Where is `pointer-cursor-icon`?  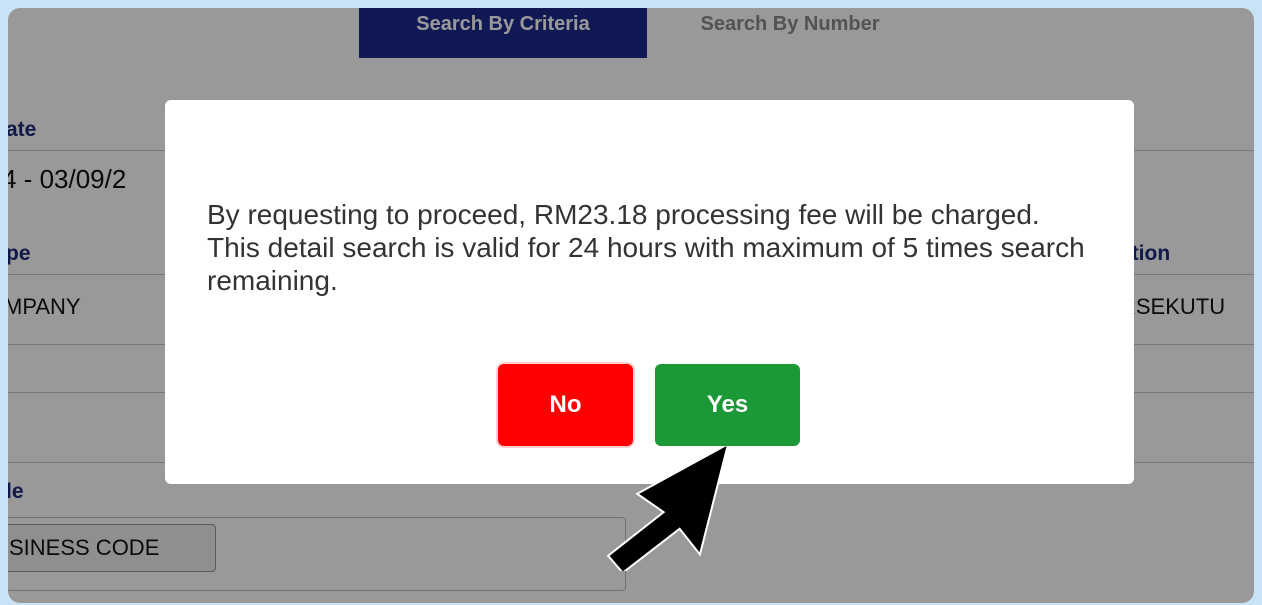
pointer-cursor-icon is located at coordinates (667, 508).